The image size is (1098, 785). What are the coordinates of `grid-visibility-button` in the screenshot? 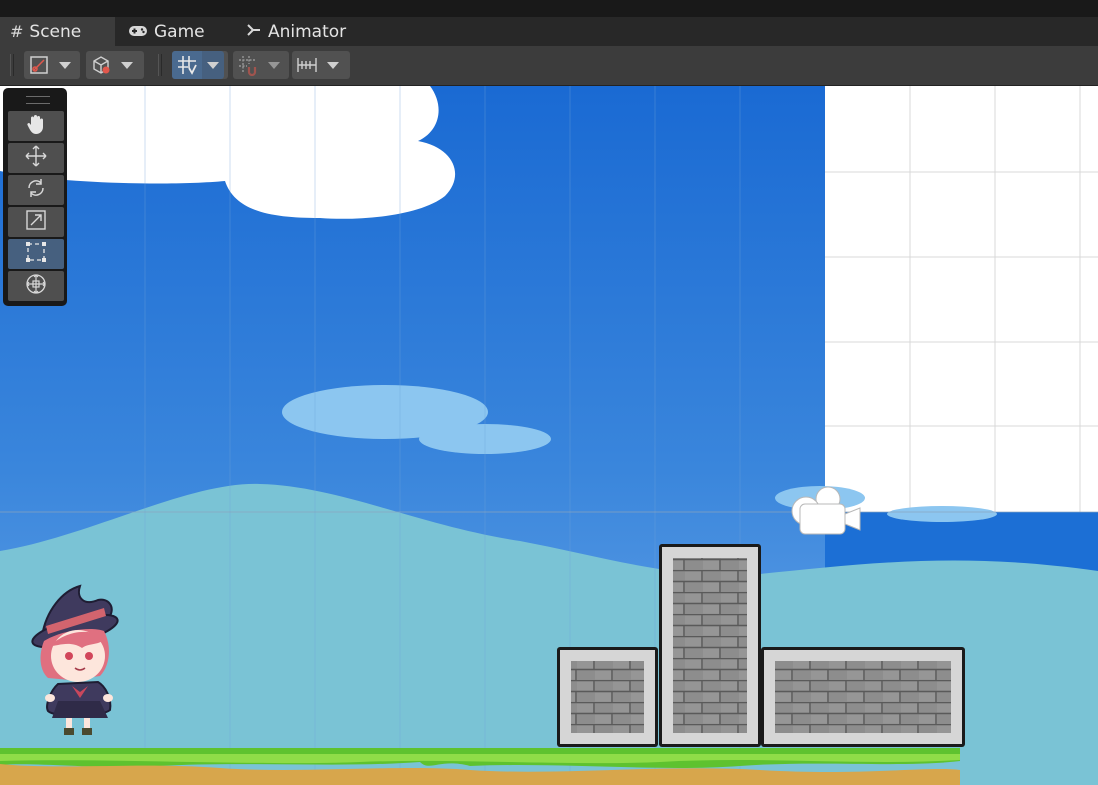 It's located at (200, 65).